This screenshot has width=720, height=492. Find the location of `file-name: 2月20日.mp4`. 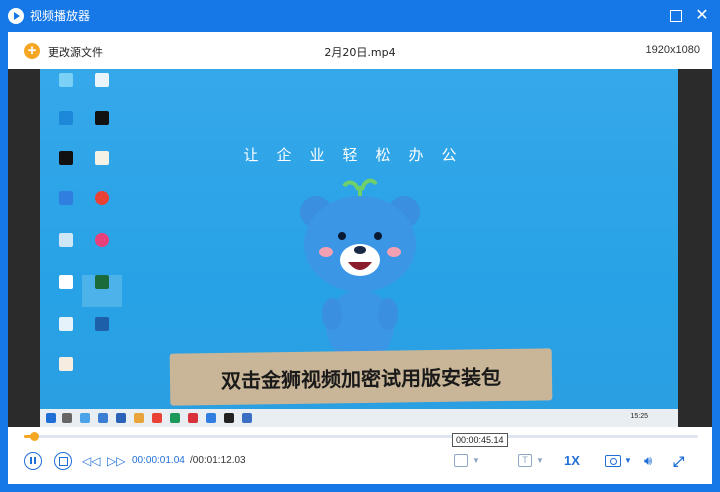

file-name: 2月20日.mp4 is located at coordinates (360, 52).